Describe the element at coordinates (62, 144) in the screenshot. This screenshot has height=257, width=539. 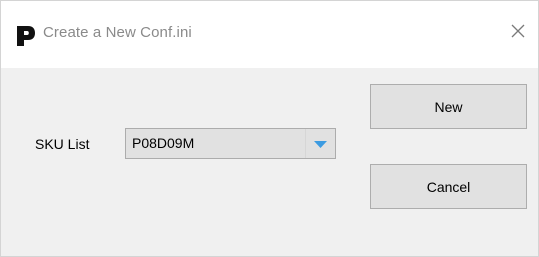
I see `sku-list-label: SKU List` at that location.